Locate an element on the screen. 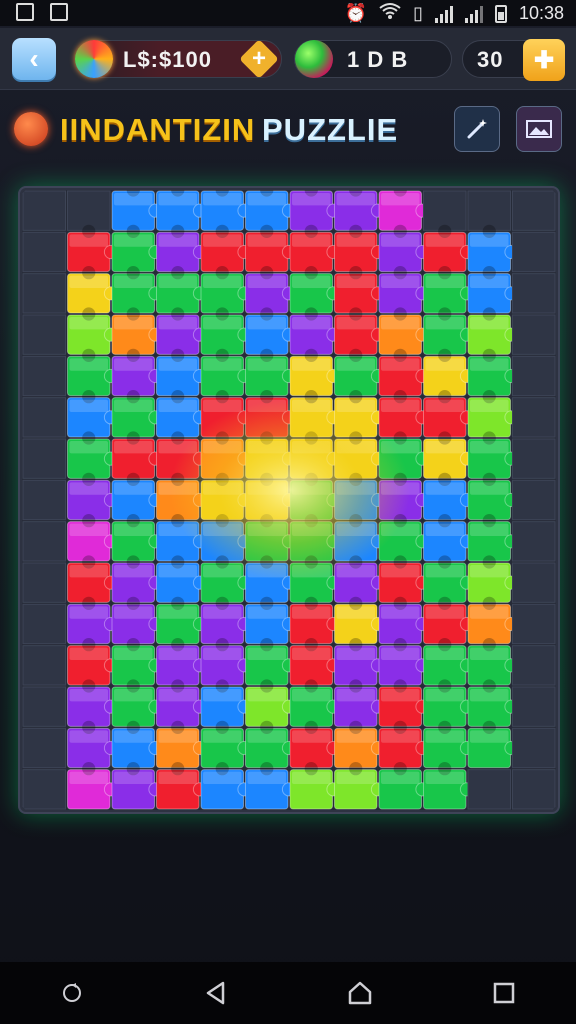 This screenshot has height=1024, width=576. game-logo-icon is located at coordinates (31, 129).